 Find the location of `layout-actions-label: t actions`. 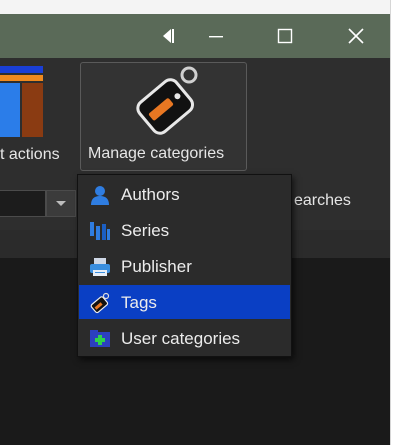

layout-actions-label: t actions is located at coordinates (30, 154).